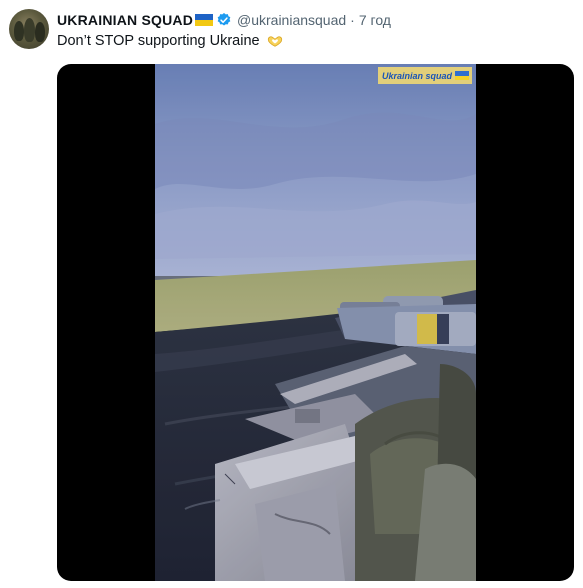 The height and width of the screenshot is (588, 583). I want to click on verified-badge-icon, so click(224, 19).